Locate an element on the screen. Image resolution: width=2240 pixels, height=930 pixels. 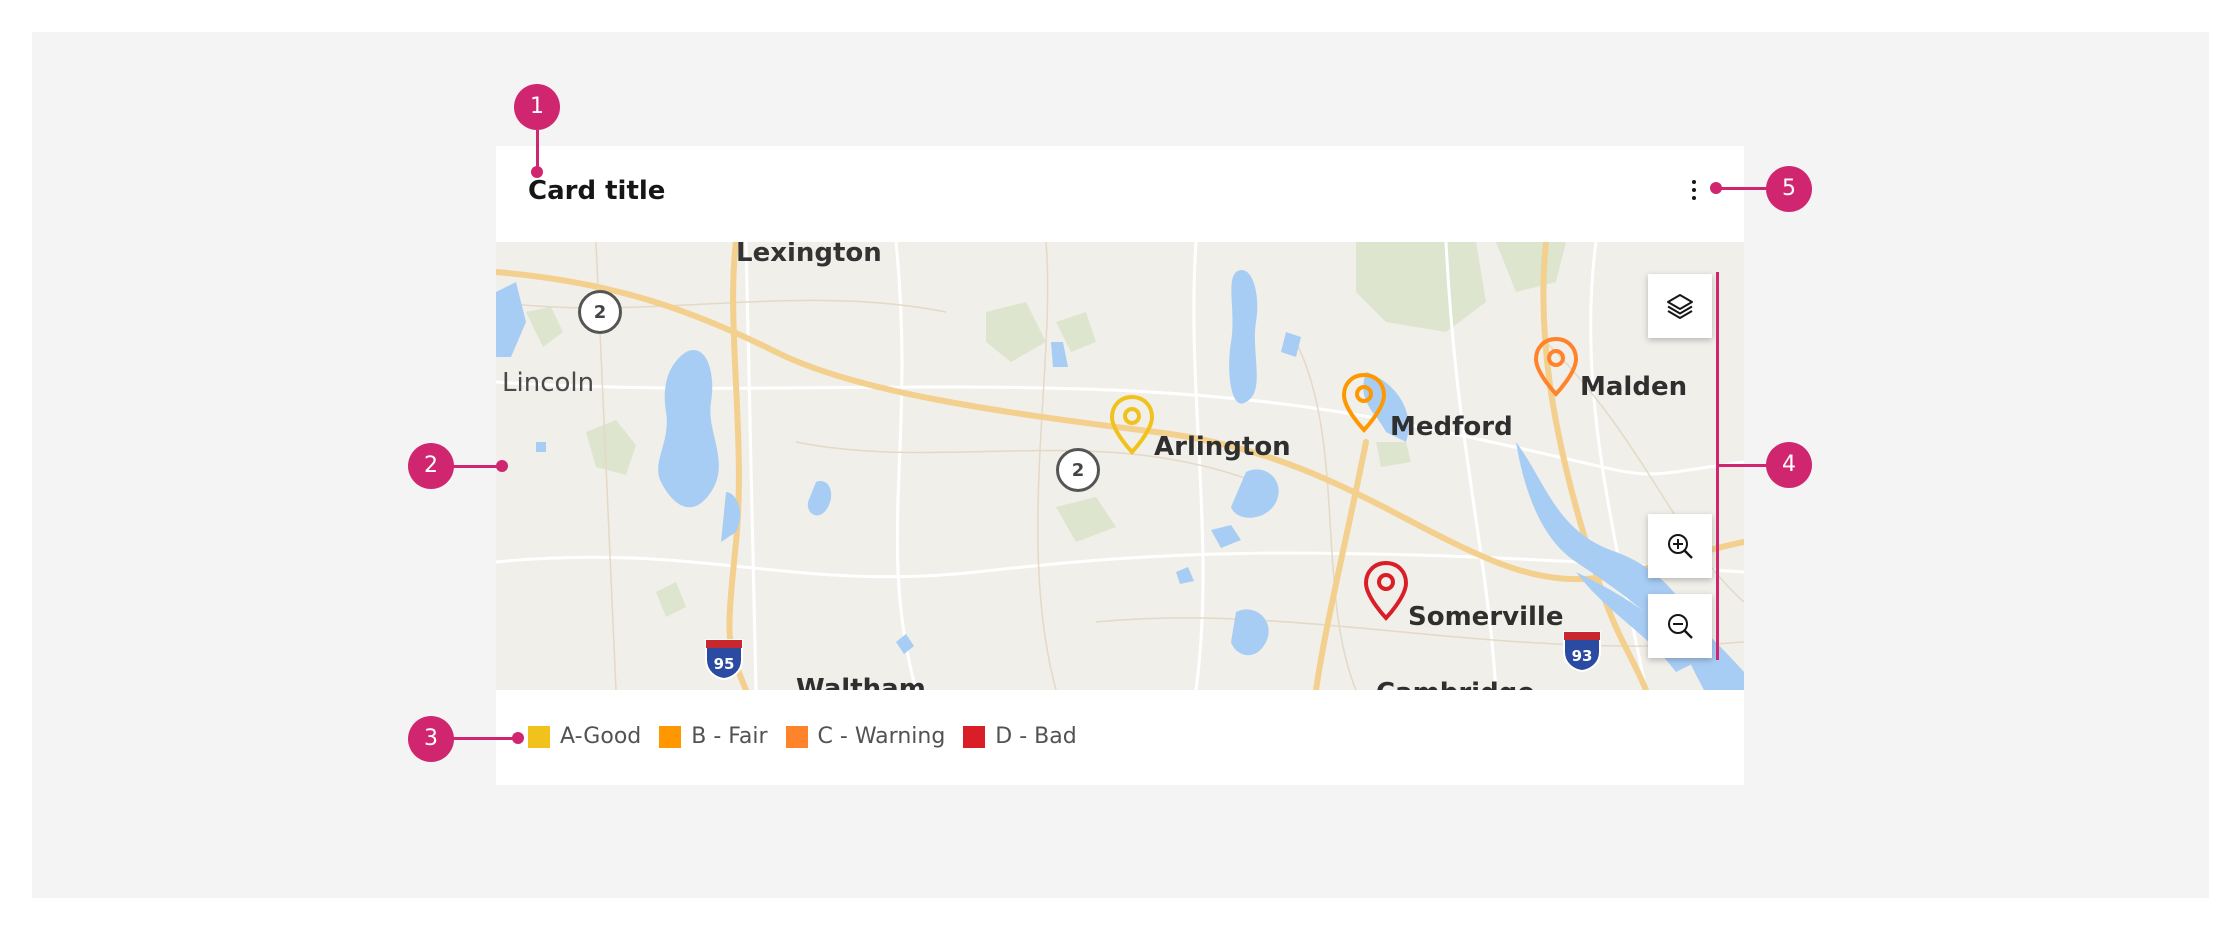
callout-1-leader is located at coordinates (537, 150).